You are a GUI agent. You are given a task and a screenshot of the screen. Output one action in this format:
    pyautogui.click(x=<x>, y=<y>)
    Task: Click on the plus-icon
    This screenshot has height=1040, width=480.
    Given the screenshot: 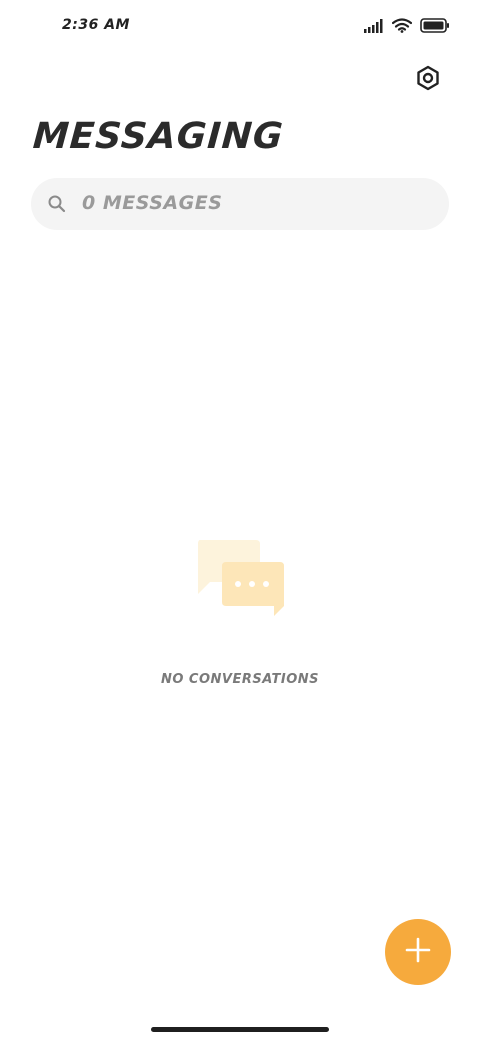 What is the action you would take?
    pyautogui.click(x=418, y=952)
    